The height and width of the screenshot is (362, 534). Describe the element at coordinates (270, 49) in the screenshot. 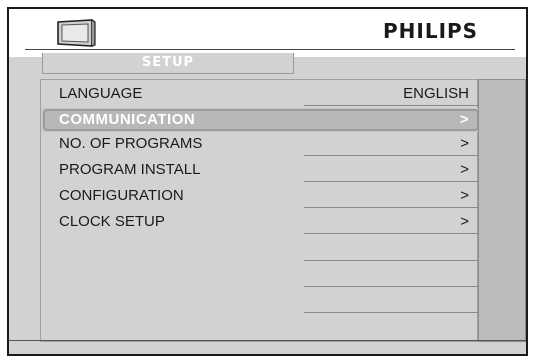

I see `header-divider` at that location.